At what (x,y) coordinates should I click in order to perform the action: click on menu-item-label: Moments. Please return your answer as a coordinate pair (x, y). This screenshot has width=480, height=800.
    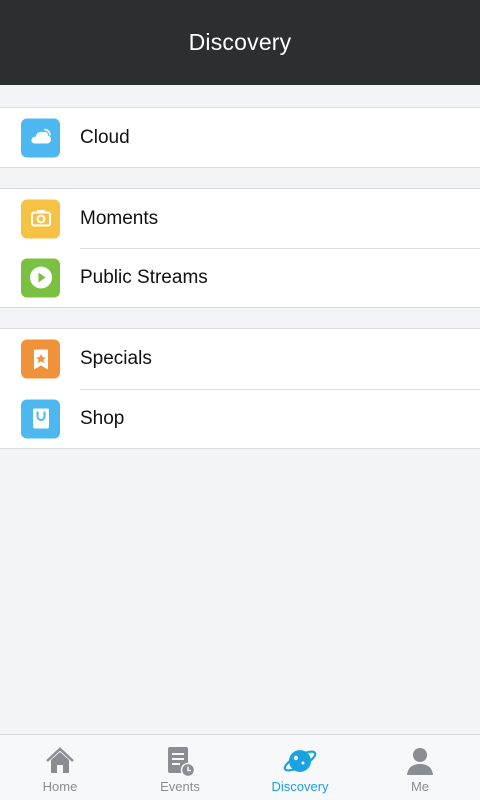
    Looking at the image, I should click on (119, 218).